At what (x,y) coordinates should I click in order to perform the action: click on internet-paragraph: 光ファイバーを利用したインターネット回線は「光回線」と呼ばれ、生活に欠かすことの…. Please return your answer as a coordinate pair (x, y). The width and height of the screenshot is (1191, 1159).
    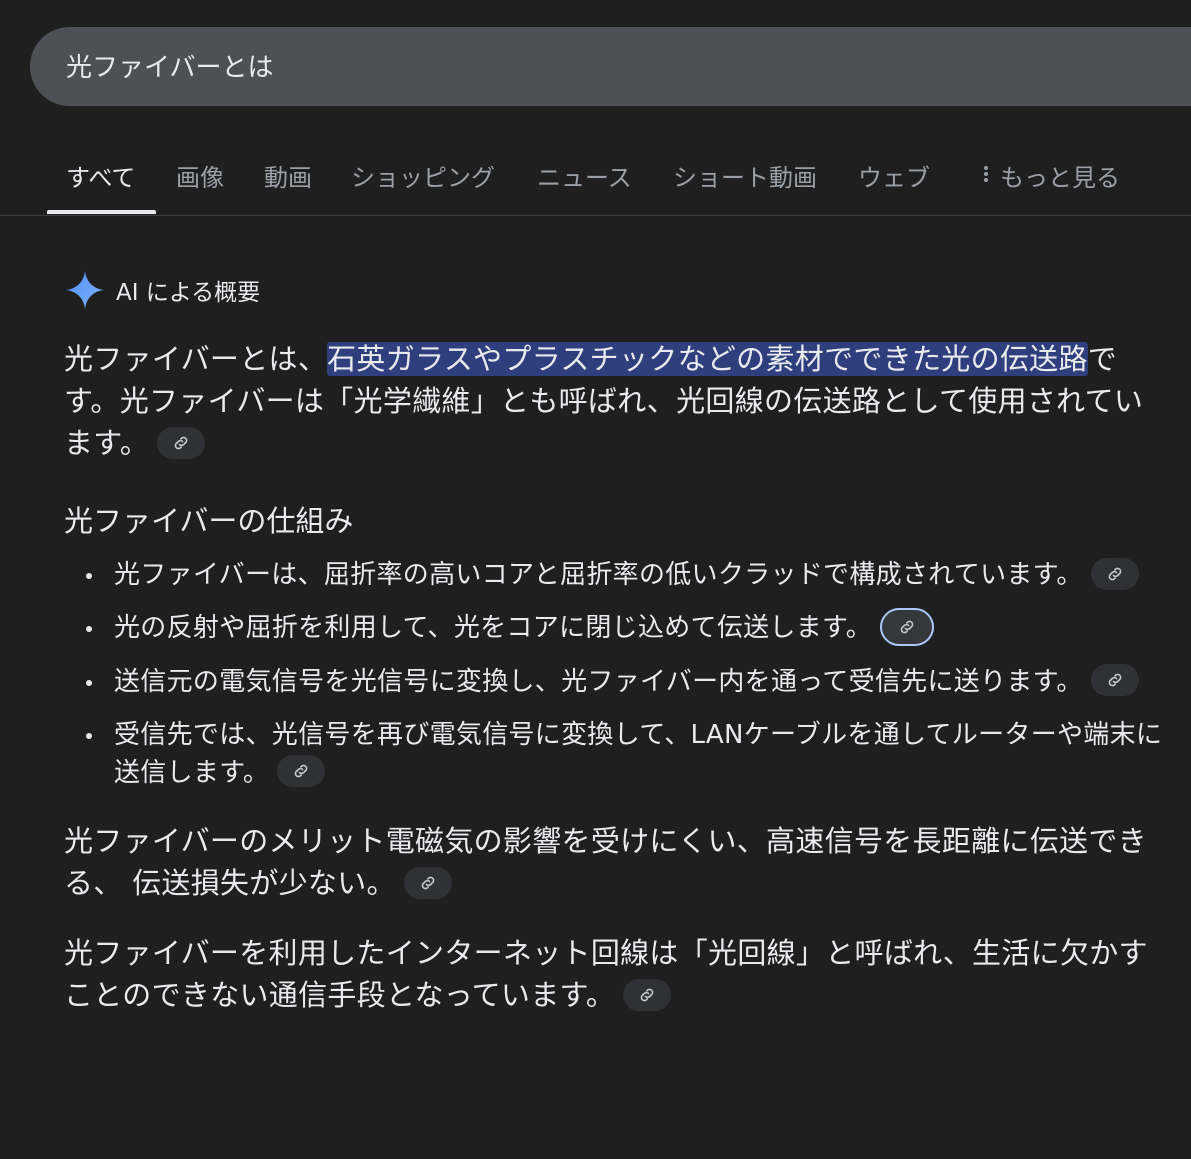
    Looking at the image, I should click on (614, 974).